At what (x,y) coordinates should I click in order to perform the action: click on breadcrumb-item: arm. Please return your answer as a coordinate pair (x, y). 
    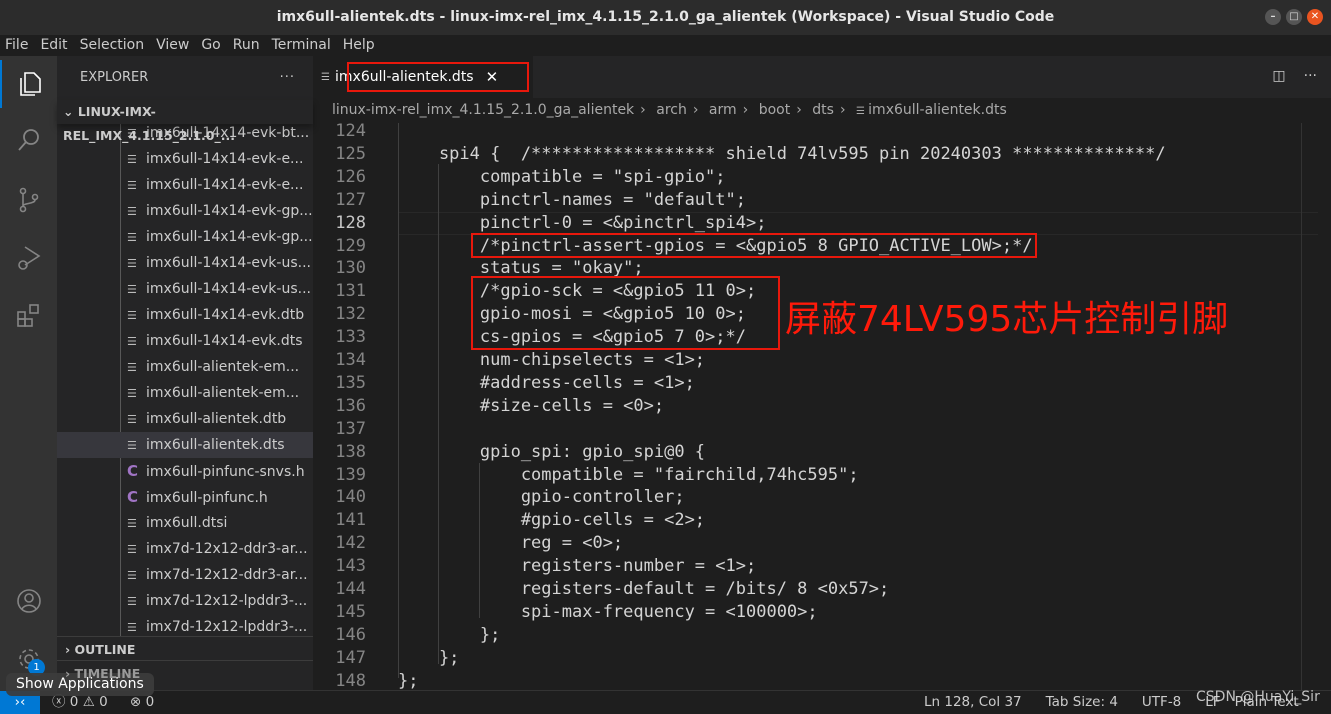
    Looking at the image, I should click on (723, 110).